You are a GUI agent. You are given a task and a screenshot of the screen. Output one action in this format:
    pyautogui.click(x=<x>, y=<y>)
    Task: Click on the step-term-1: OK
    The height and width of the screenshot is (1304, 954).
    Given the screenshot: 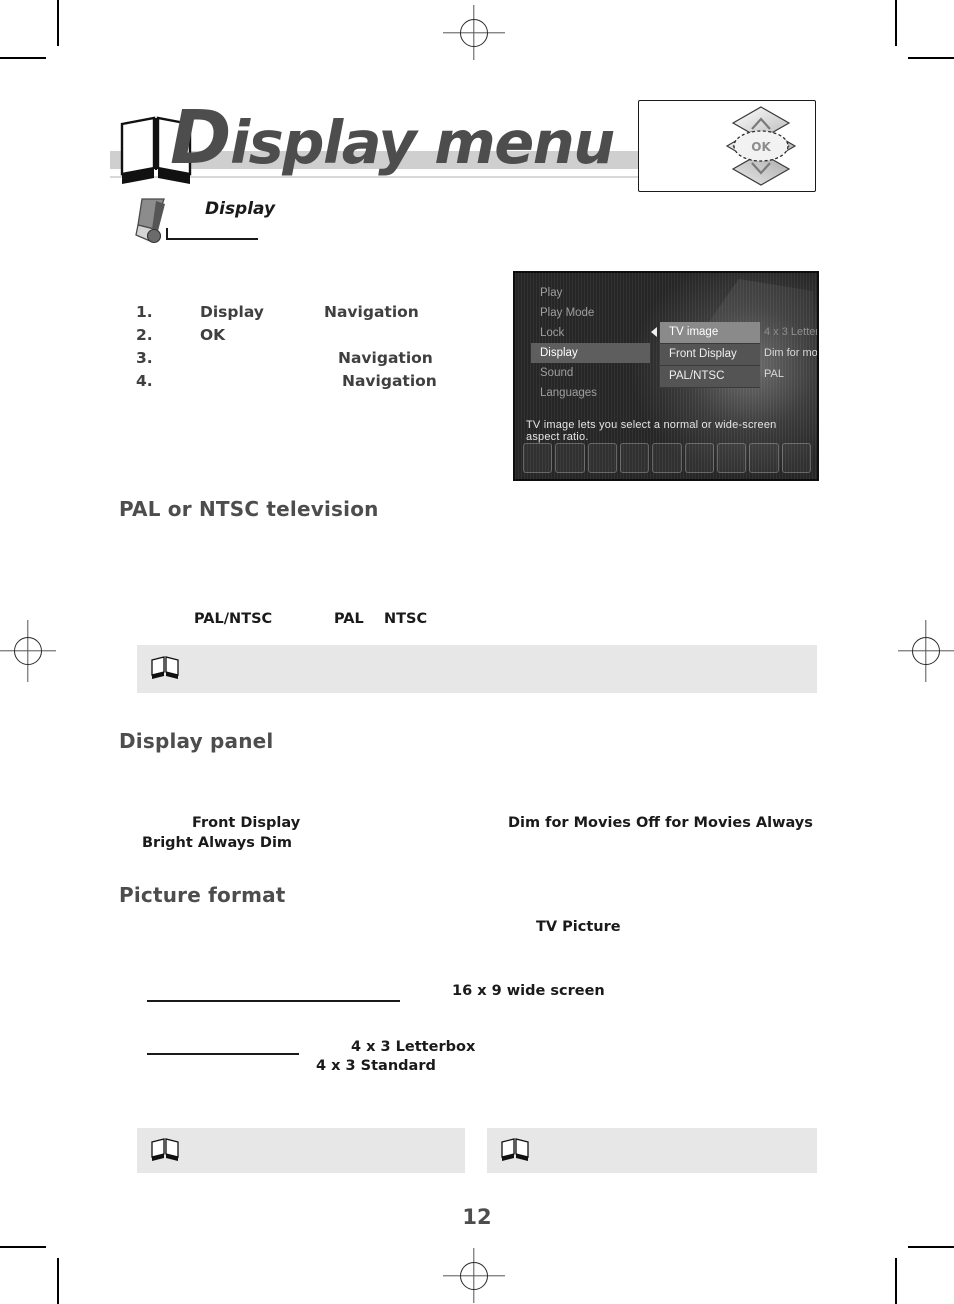 What is the action you would take?
    pyautogui.click(x=213, y=335)
    